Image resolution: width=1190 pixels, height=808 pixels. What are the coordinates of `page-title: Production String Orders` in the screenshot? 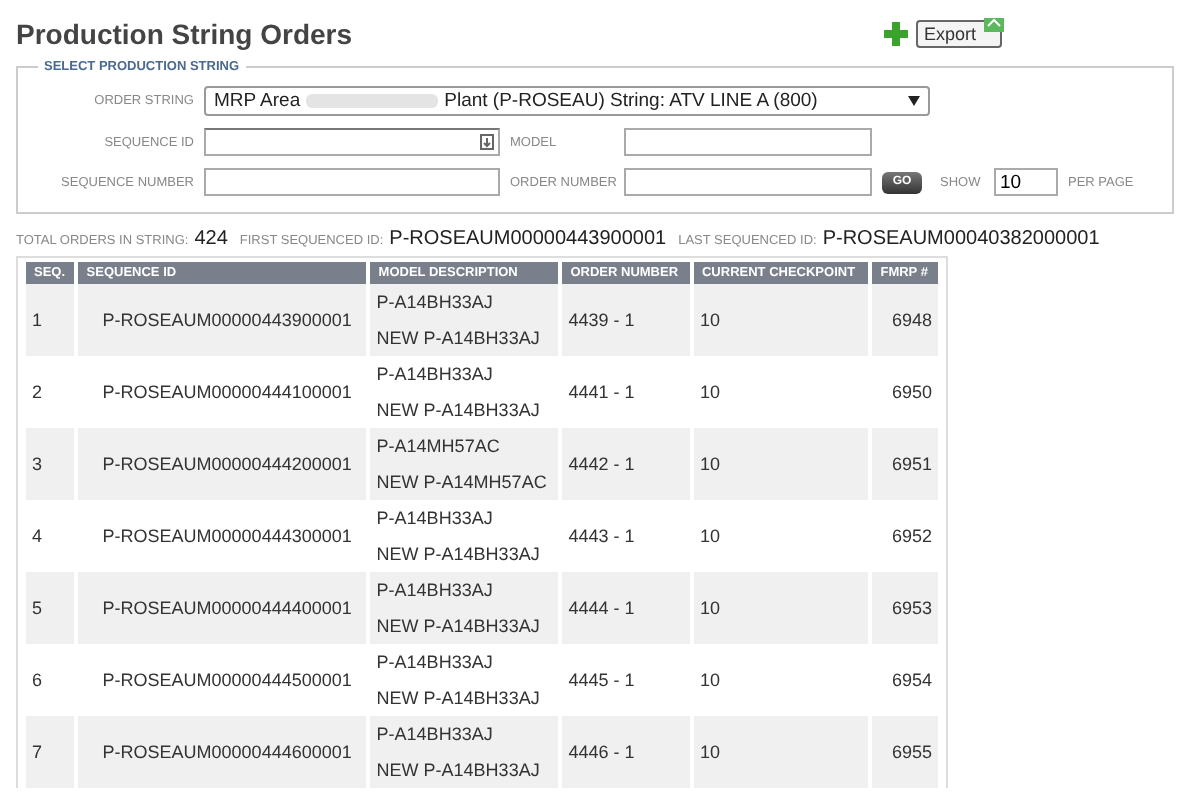 It's located at (184, 34).